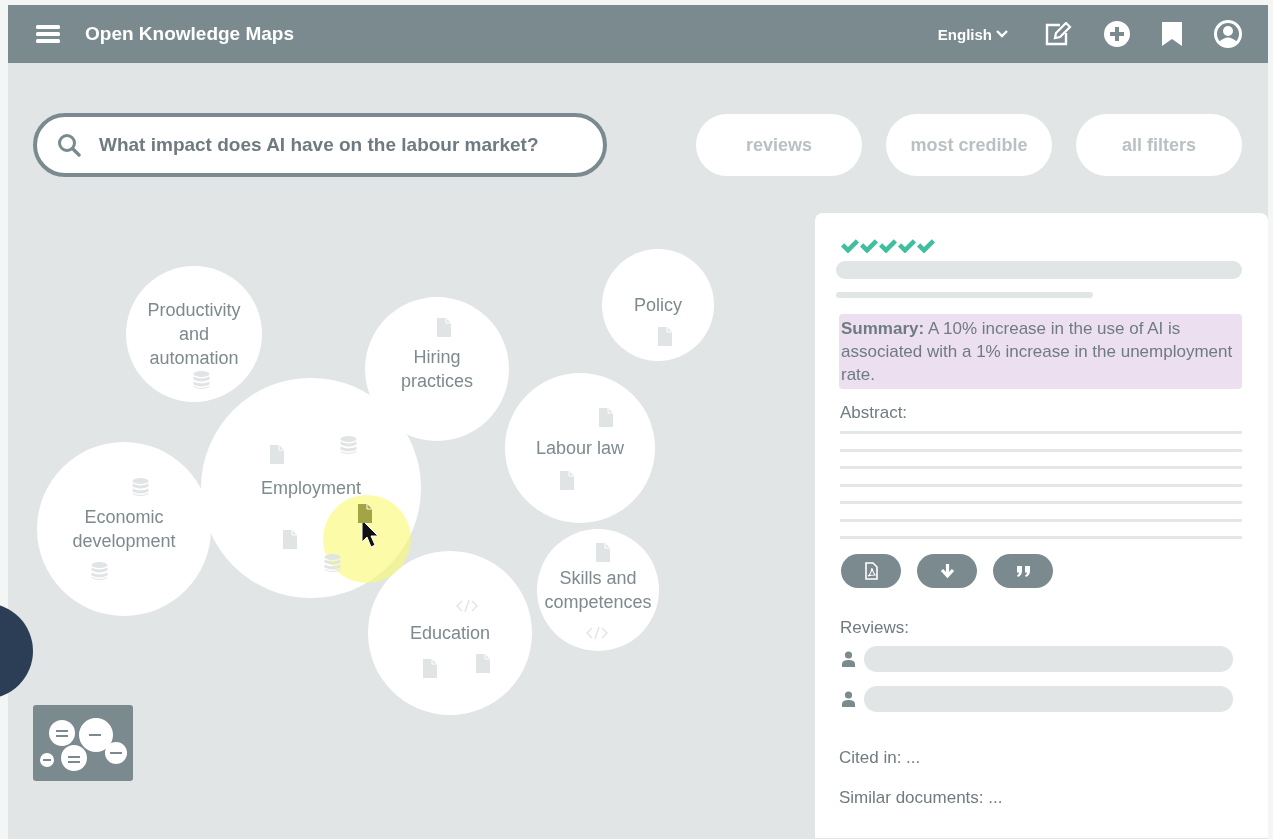 This screenshot has width=1273, height=839. What do you see at coordinates (1228, 34) in the screenshot?
I see `user-icon` at bounding box center [1228, 34].